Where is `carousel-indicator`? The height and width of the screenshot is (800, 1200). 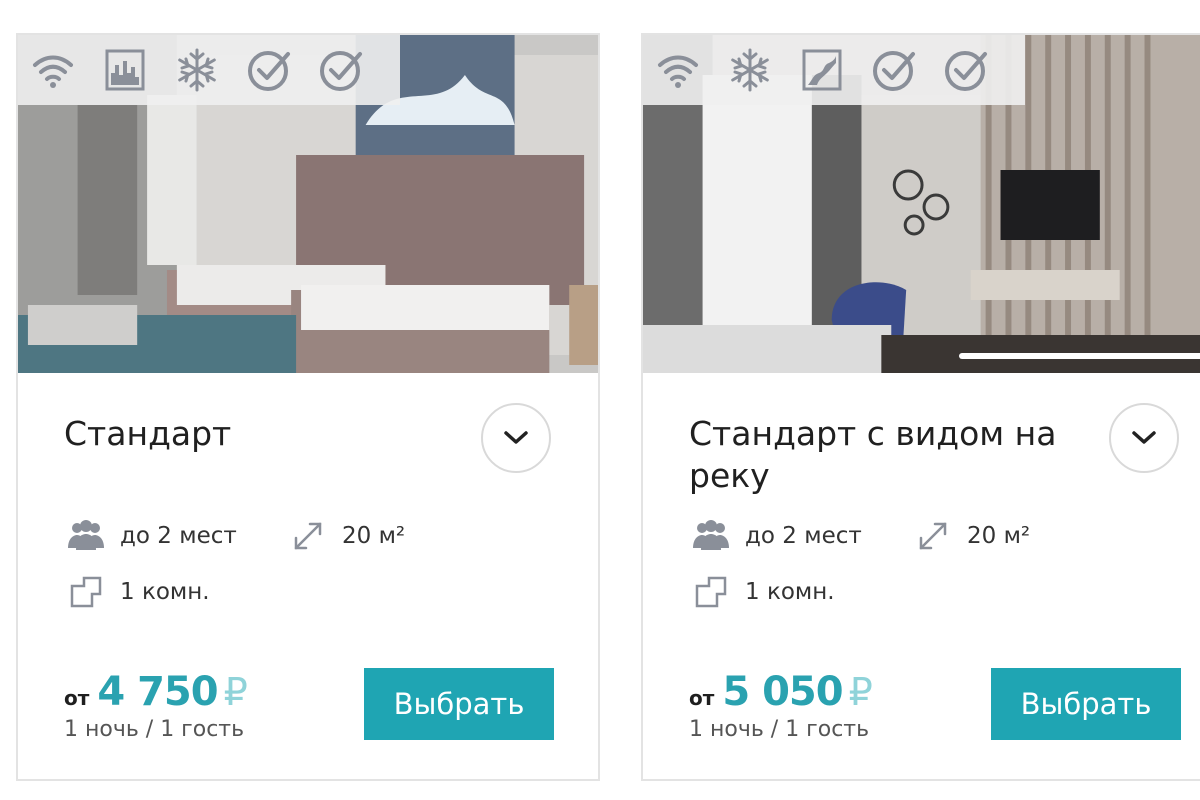 carousel-indicator is located at coordinates (1079, 356).